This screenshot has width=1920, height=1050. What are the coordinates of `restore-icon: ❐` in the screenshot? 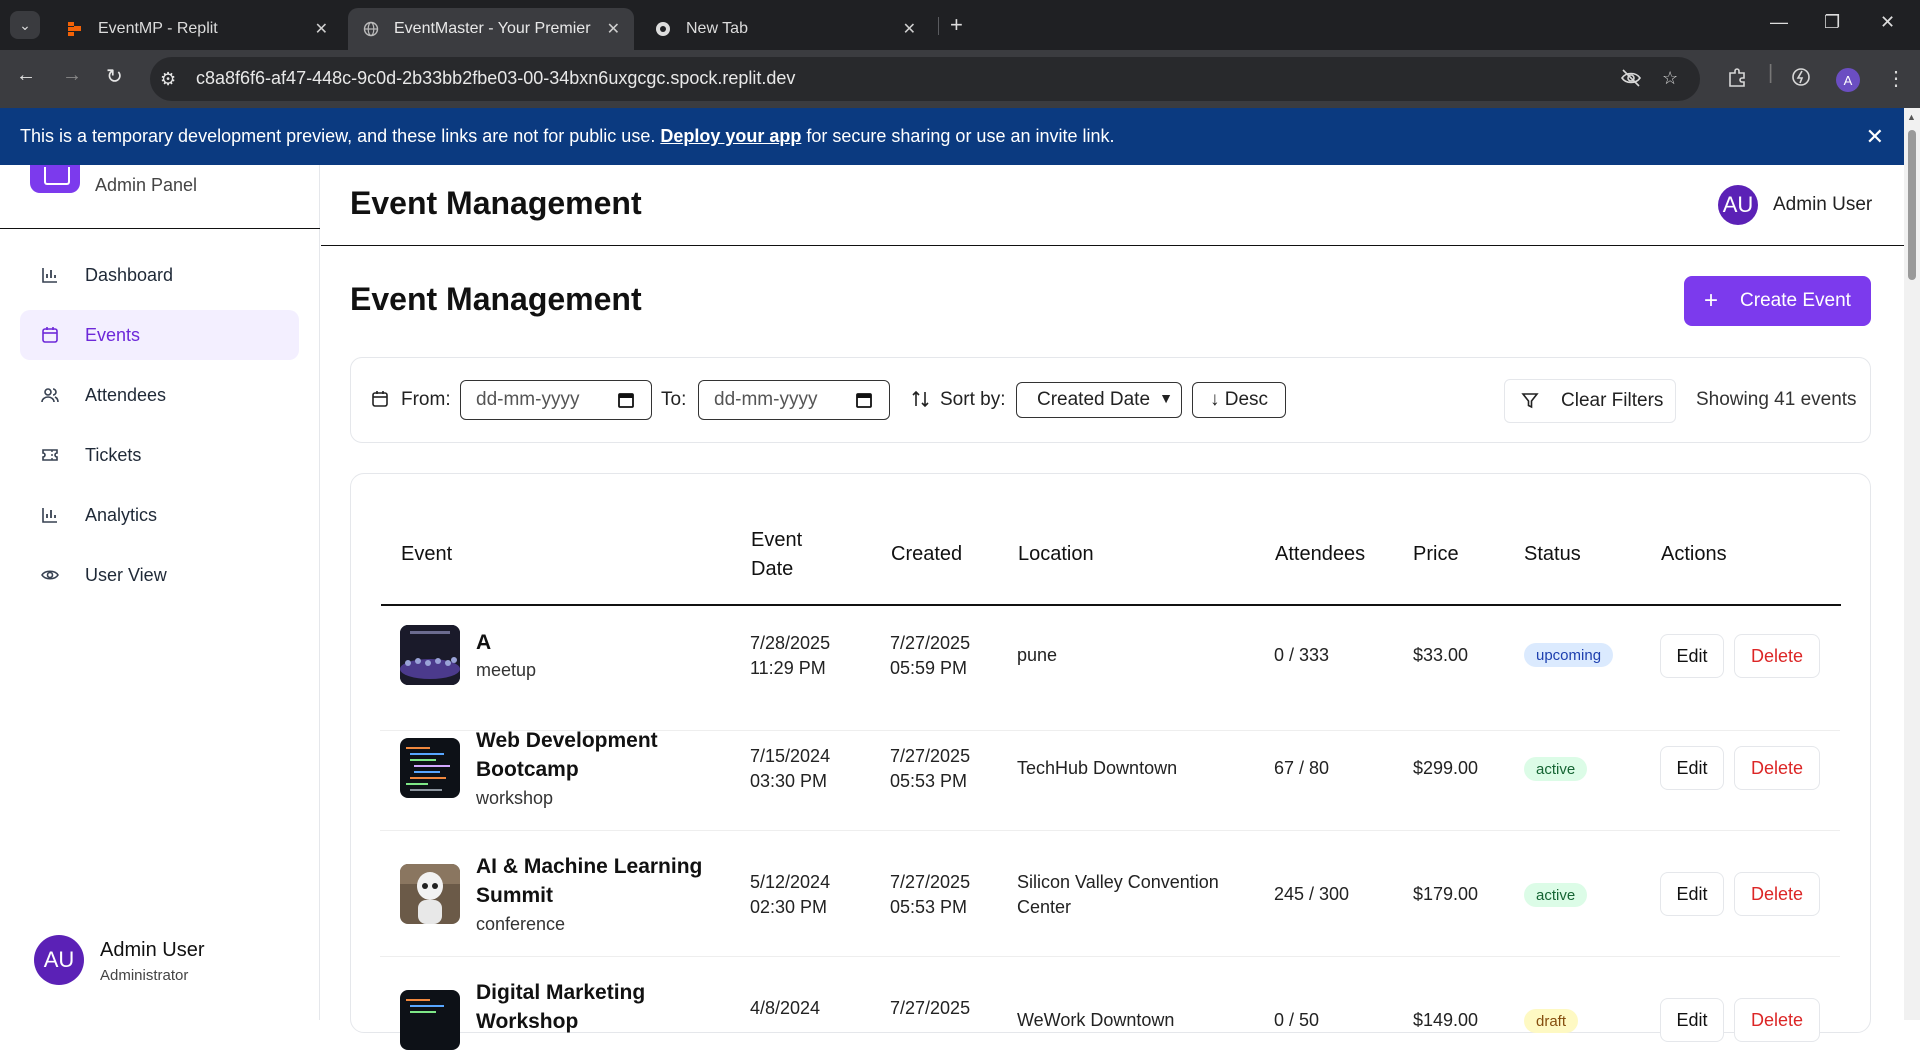 It's located at (1832, 22).